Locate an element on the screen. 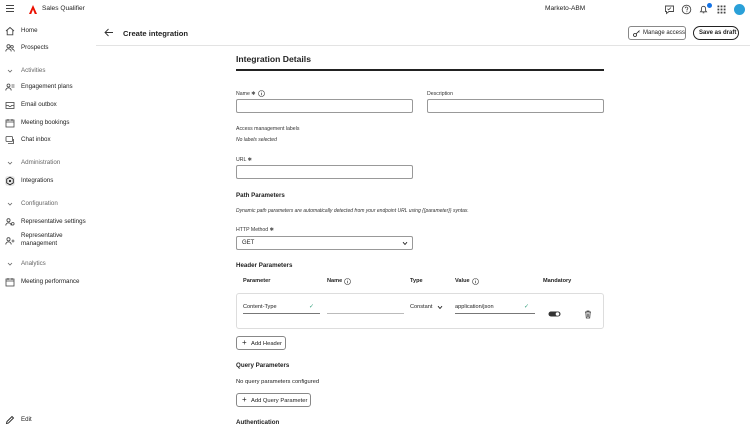  sidebar-edit-button: Edit is located at coordinates (48, 419).